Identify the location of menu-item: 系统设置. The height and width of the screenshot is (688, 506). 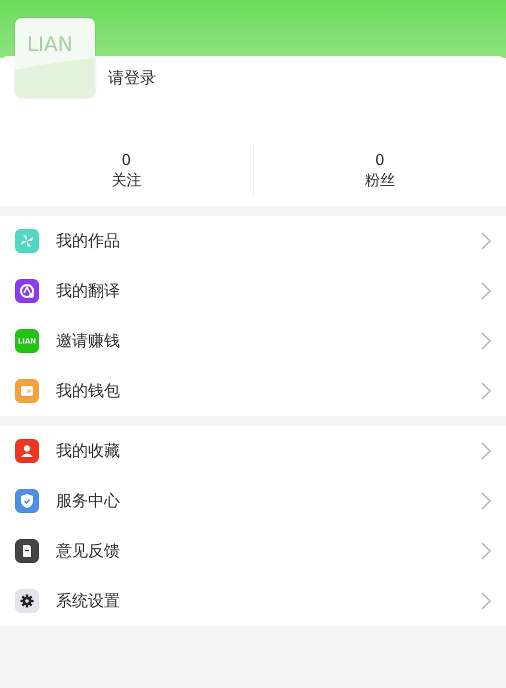
(253, 601).